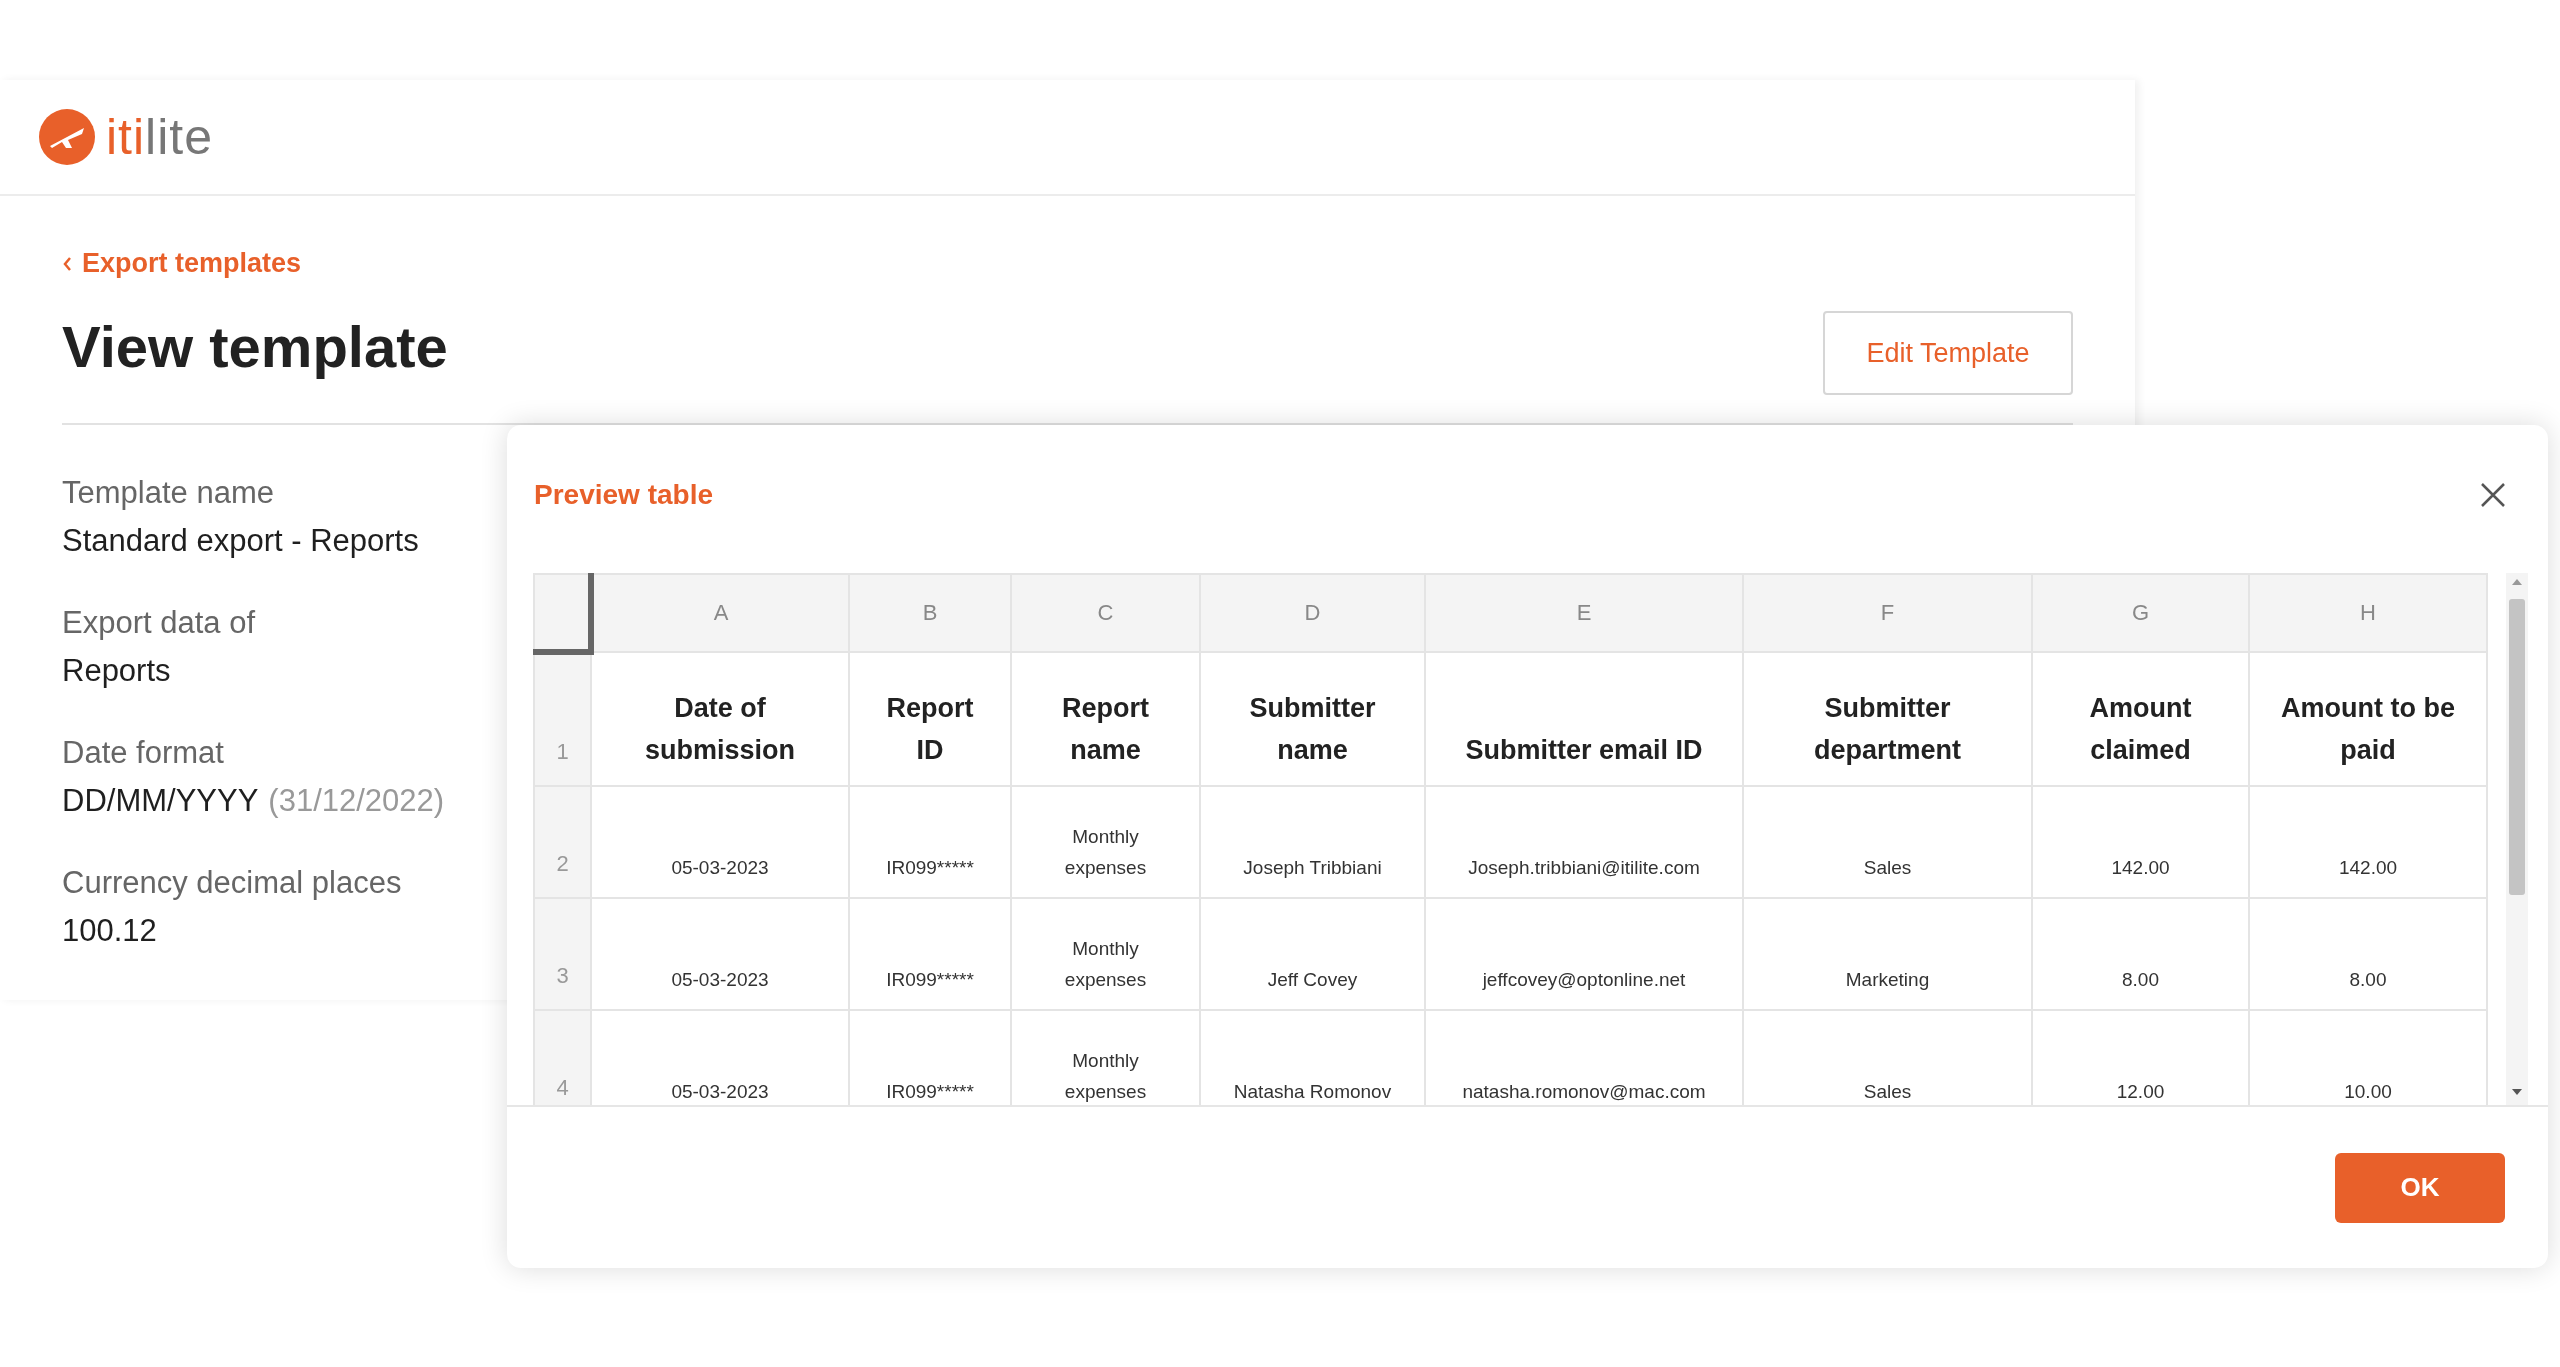 The image size is (2560, 1367). Describe the element at coordinates (562, 719) in the screenshot. I see `row-number: 1` at that location.